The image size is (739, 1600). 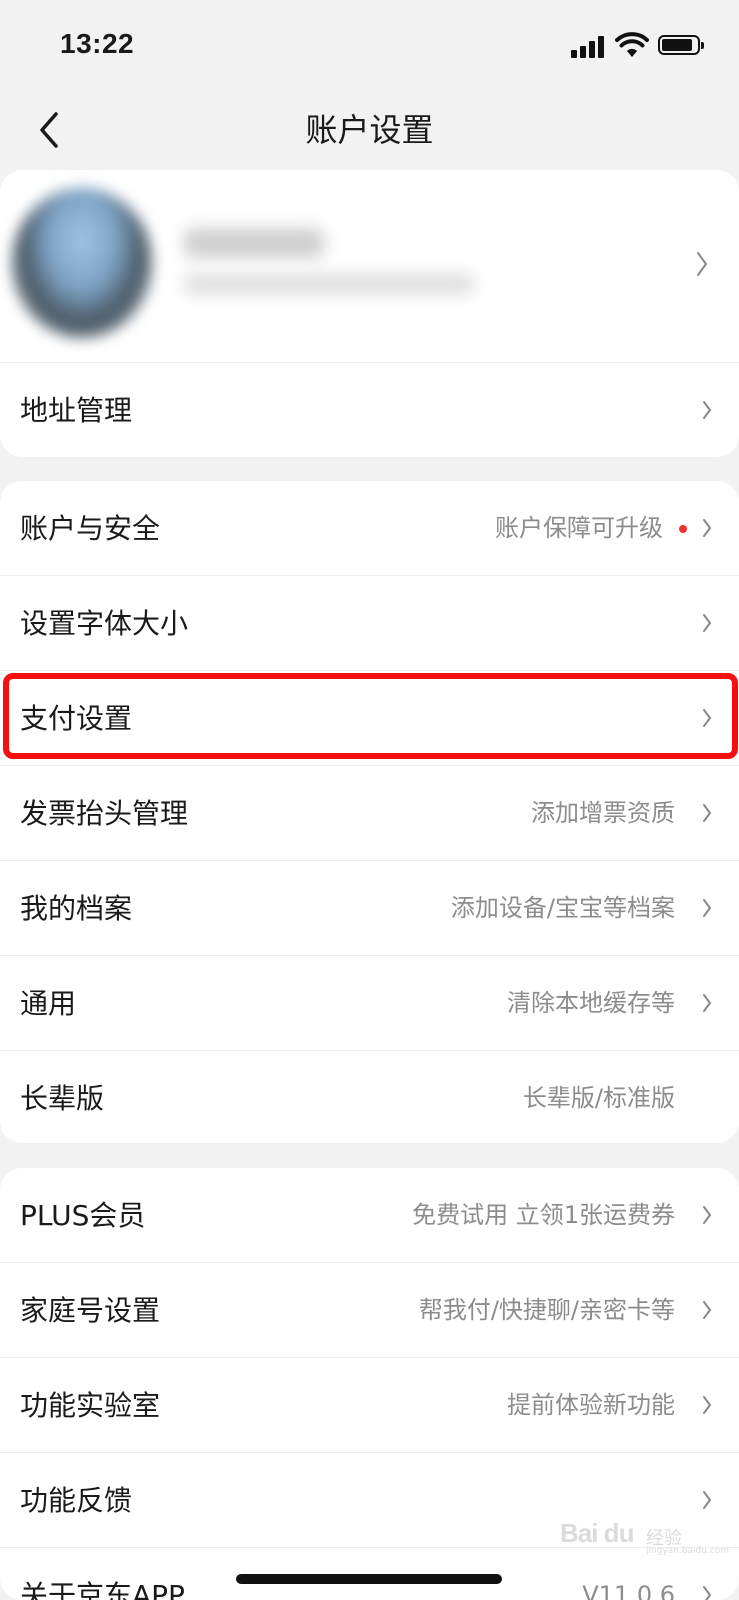 What do you see at coordinates (579, 528) in the screenshot?
I see `row-value: 账户保障可升级` at bounding box center [579, 528].